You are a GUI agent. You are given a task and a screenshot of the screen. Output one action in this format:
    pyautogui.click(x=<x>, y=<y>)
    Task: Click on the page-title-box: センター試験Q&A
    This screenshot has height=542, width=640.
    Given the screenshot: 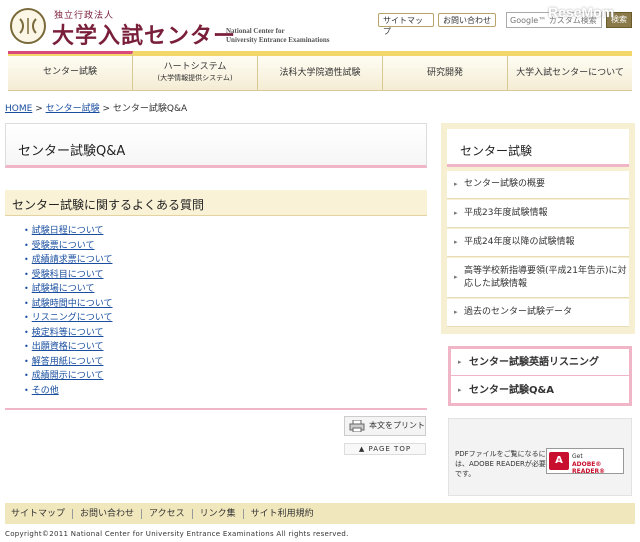 What is the action you would take?
    pyautogui.click(x=216, y=145)
    